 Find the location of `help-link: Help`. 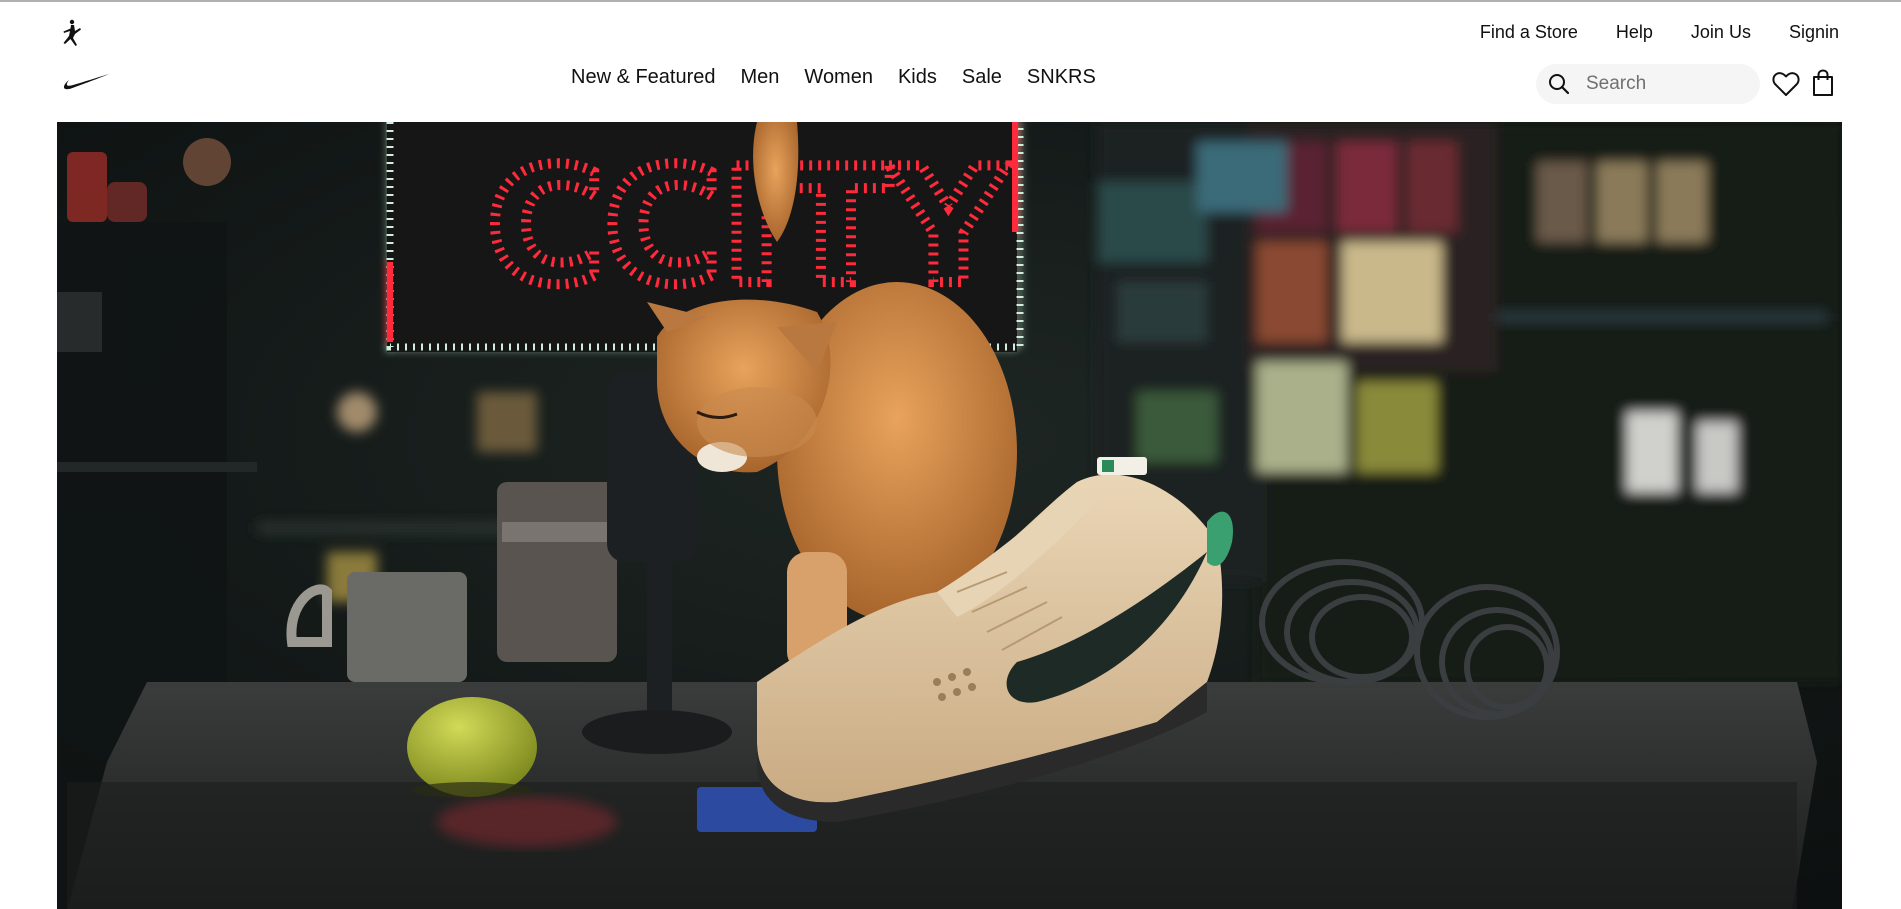

help-link: Help is located at coordinates (1634, 32).